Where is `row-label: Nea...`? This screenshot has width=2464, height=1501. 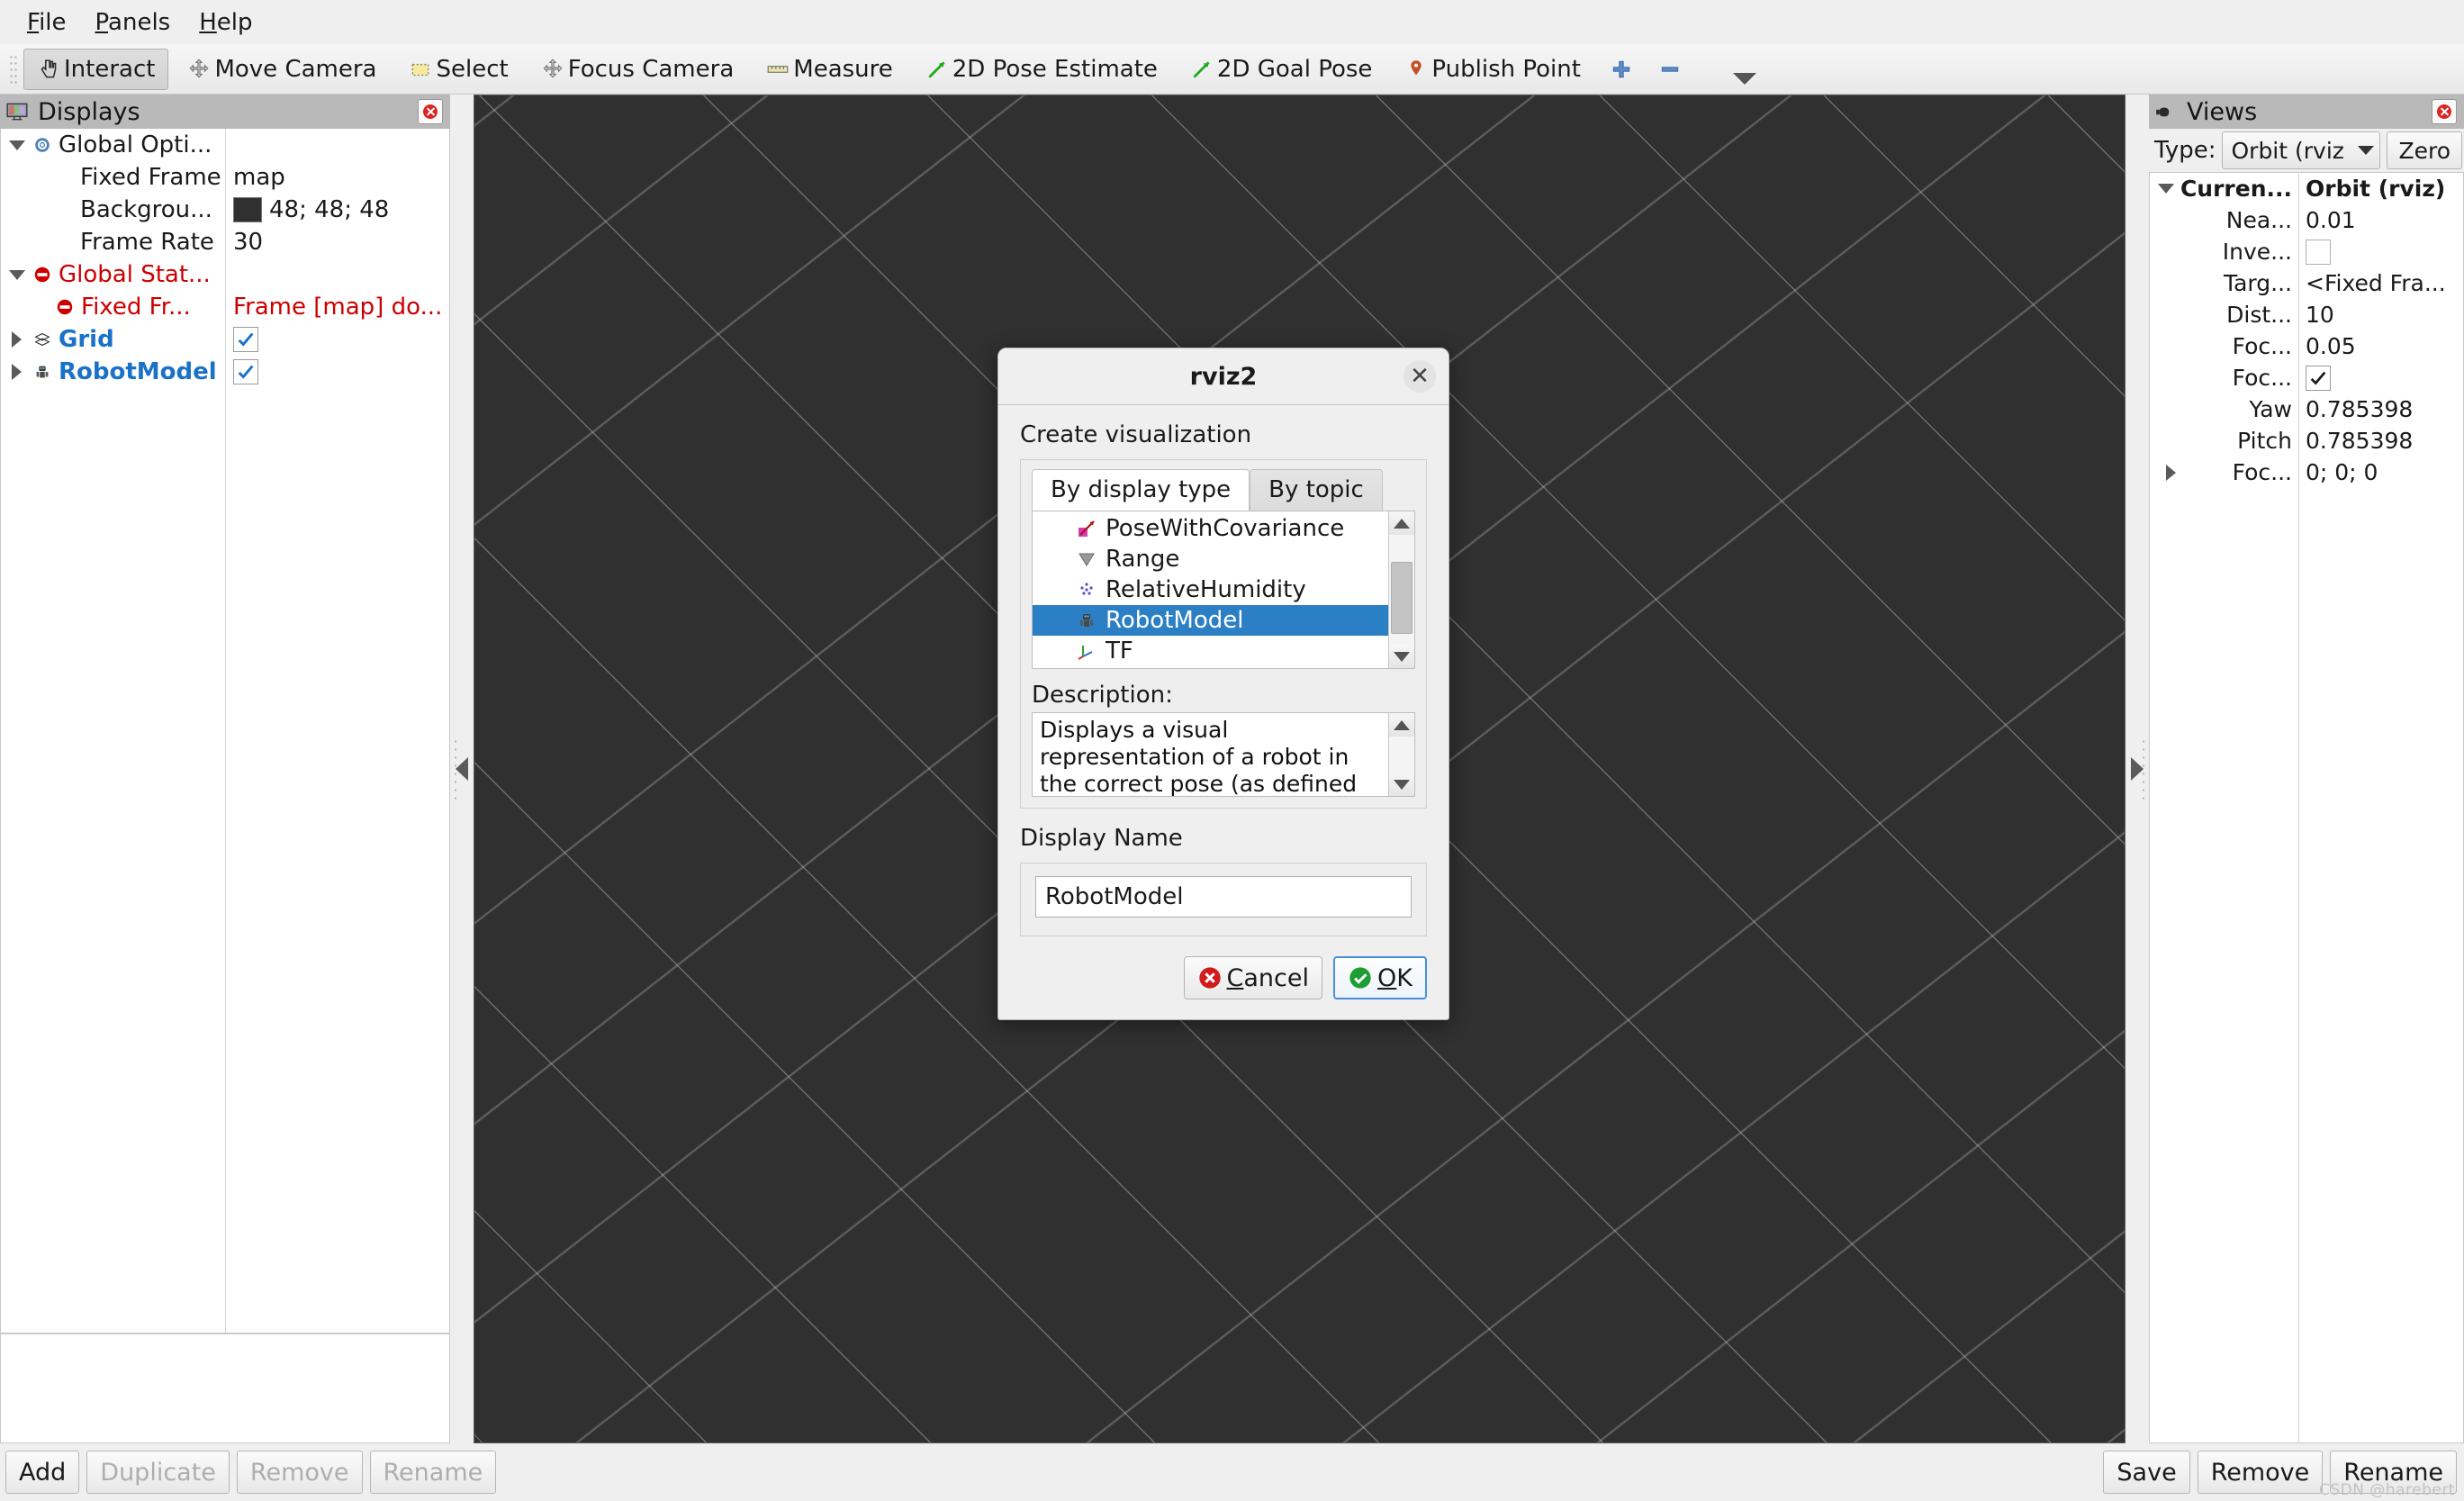 row-label: Nea... is located at coordinates (2258, 220).